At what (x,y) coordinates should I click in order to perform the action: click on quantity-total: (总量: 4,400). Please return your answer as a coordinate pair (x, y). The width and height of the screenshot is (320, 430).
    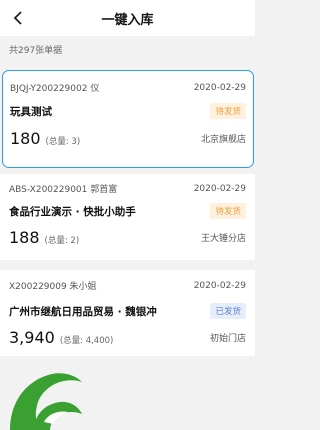
    Looking at the image, I should click on (86, 341).